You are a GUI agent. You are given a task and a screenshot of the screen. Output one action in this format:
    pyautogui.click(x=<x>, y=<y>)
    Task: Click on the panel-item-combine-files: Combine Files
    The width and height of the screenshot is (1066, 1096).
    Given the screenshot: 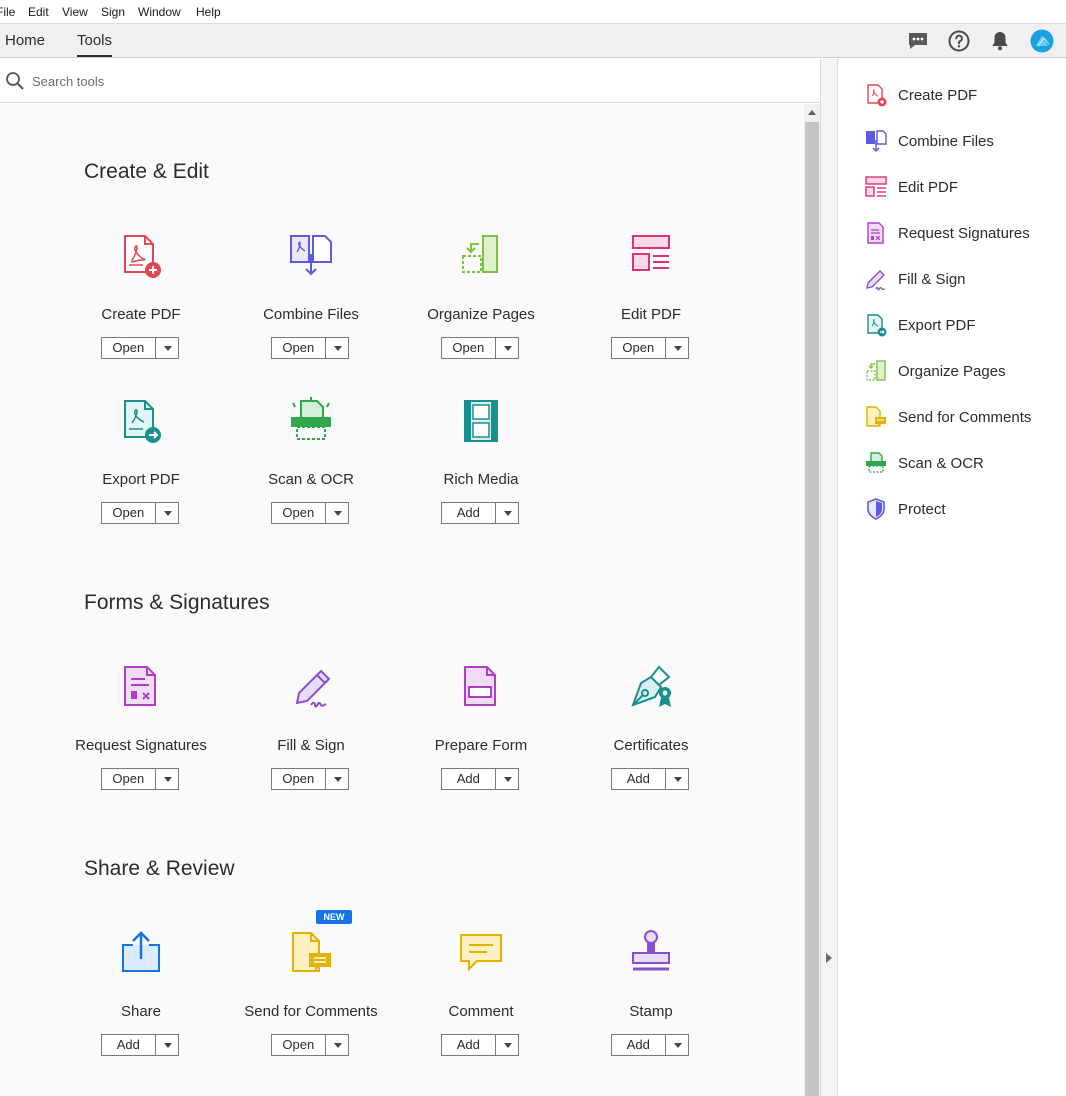 What is the action you would take?
    pyautogui.click(x=929, y=141)
    